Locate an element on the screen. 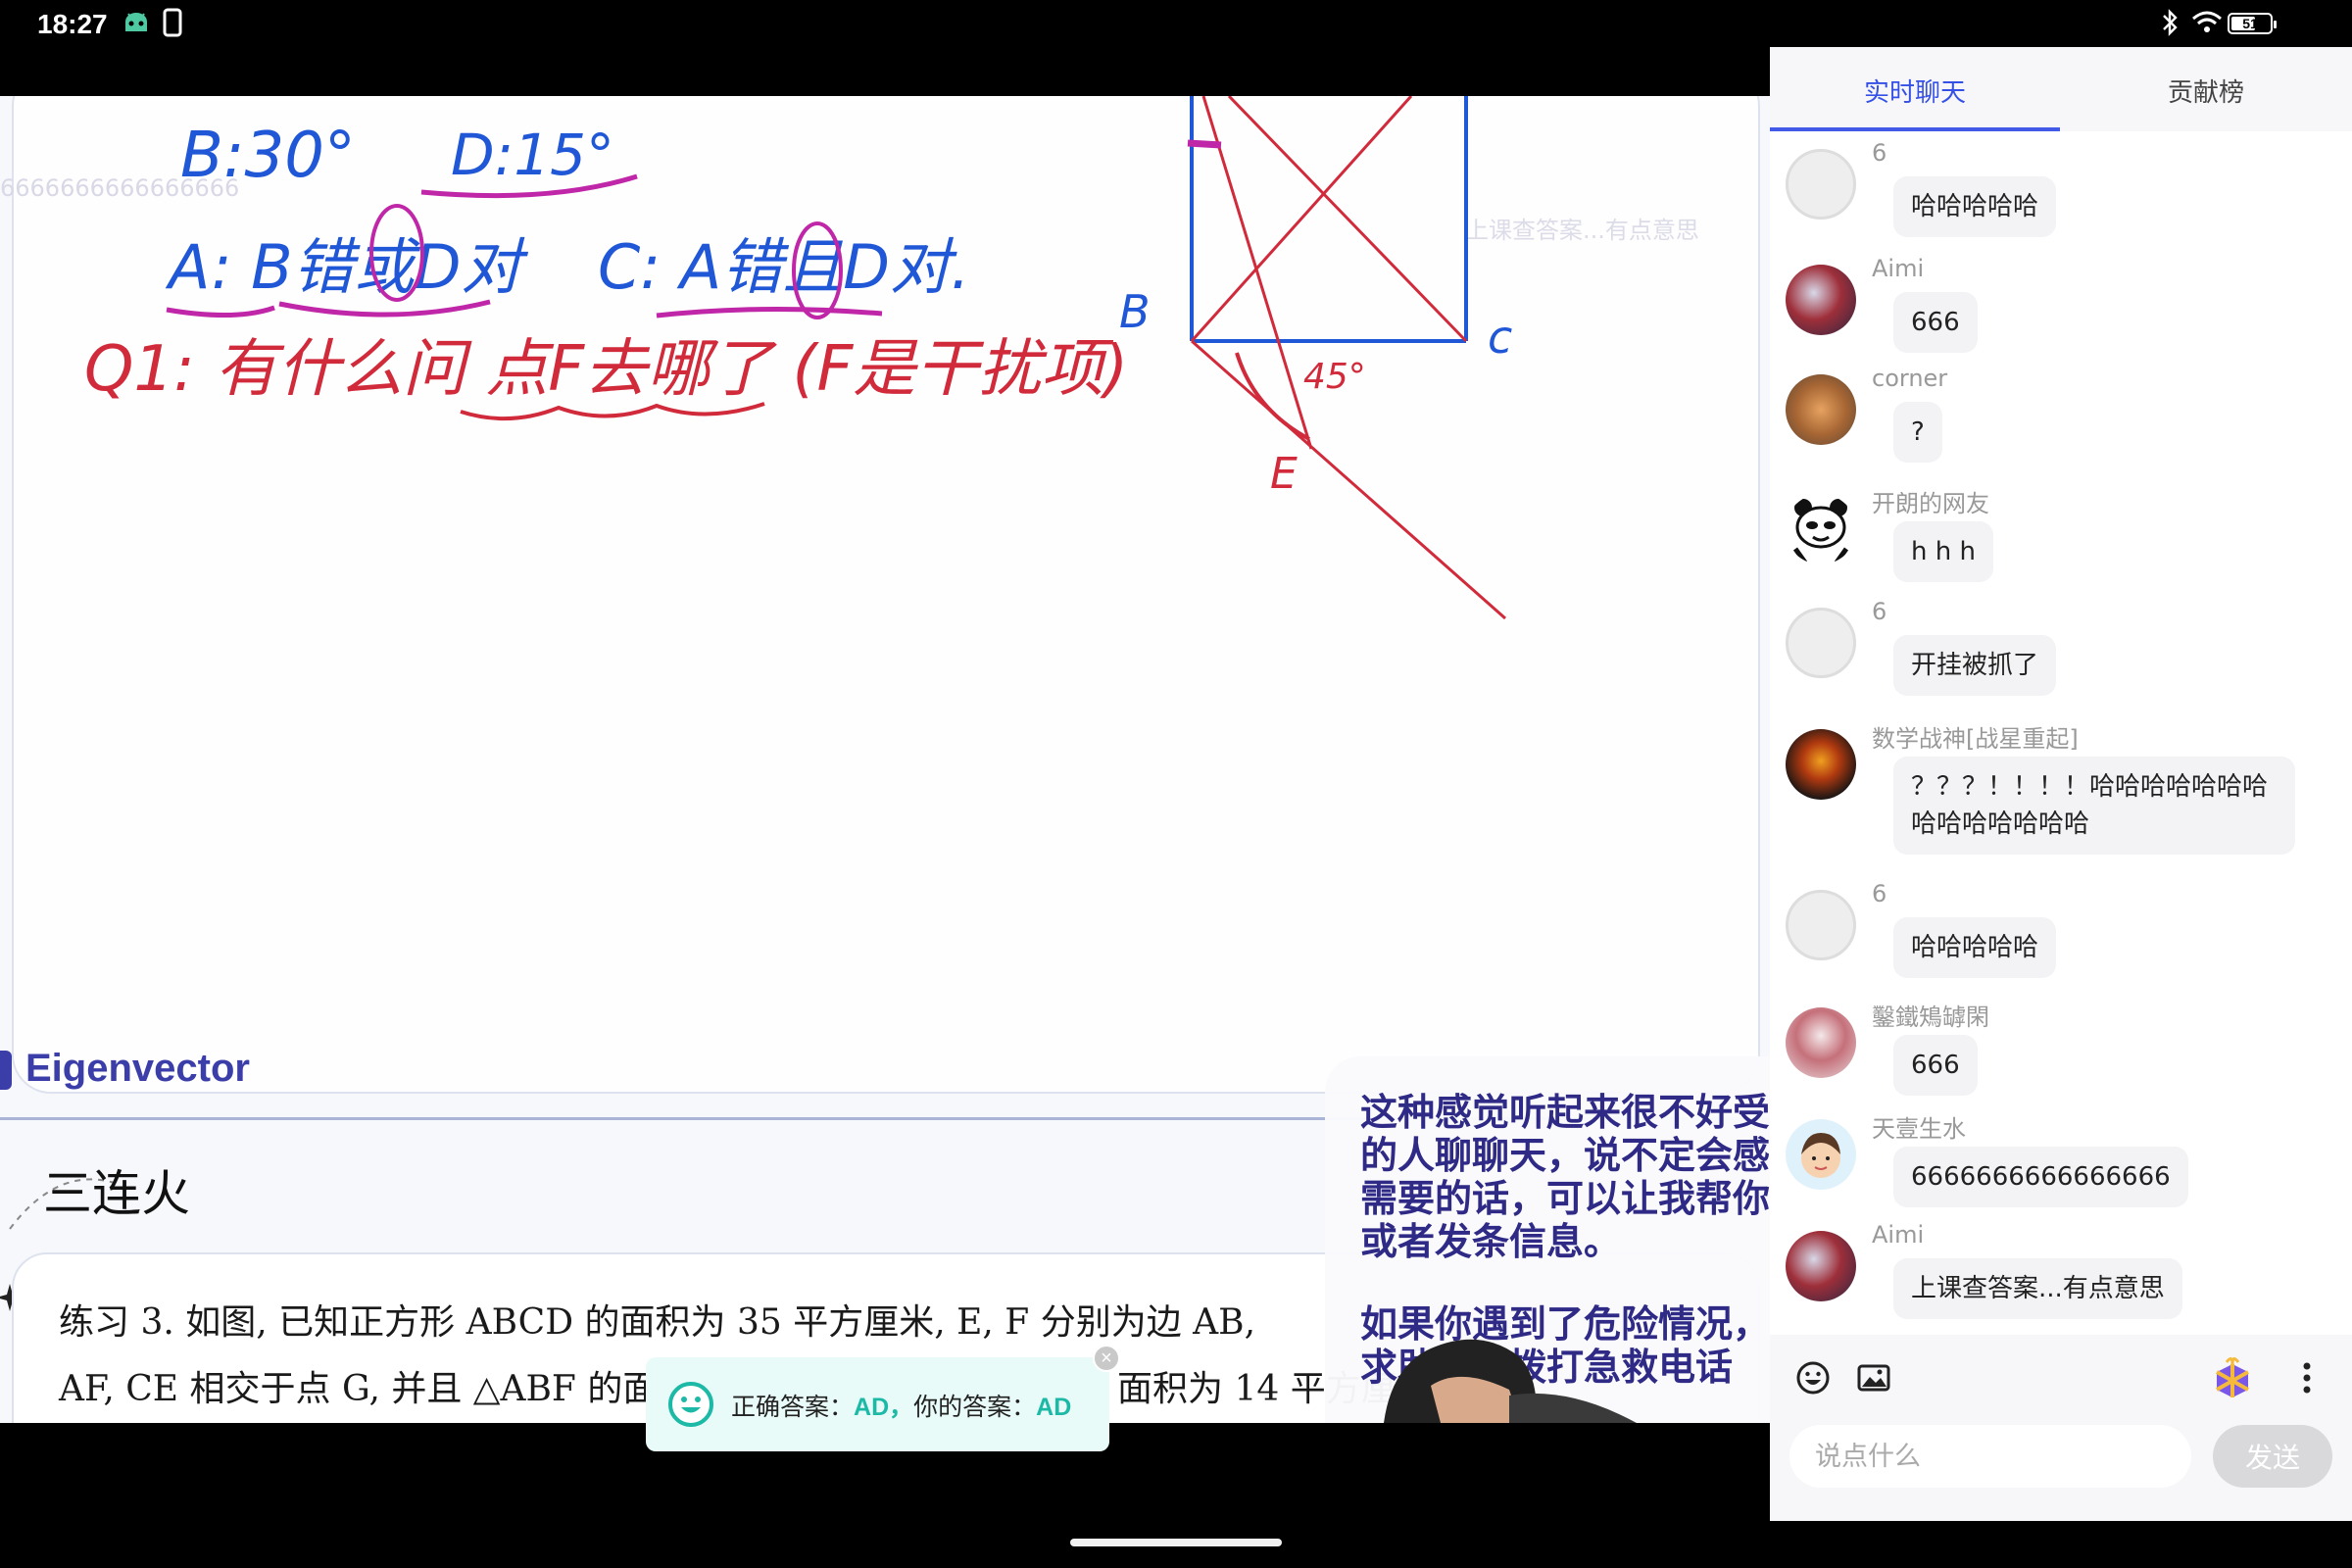  panda-icon is located at coordinates (1820, 531).